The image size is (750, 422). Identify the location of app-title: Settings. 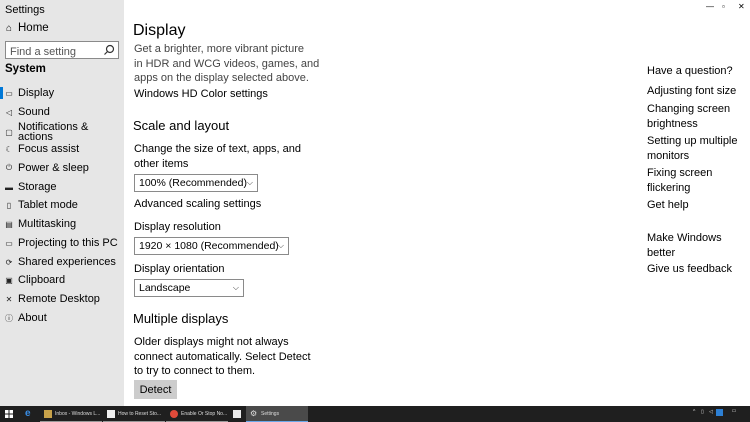
(25, 10).